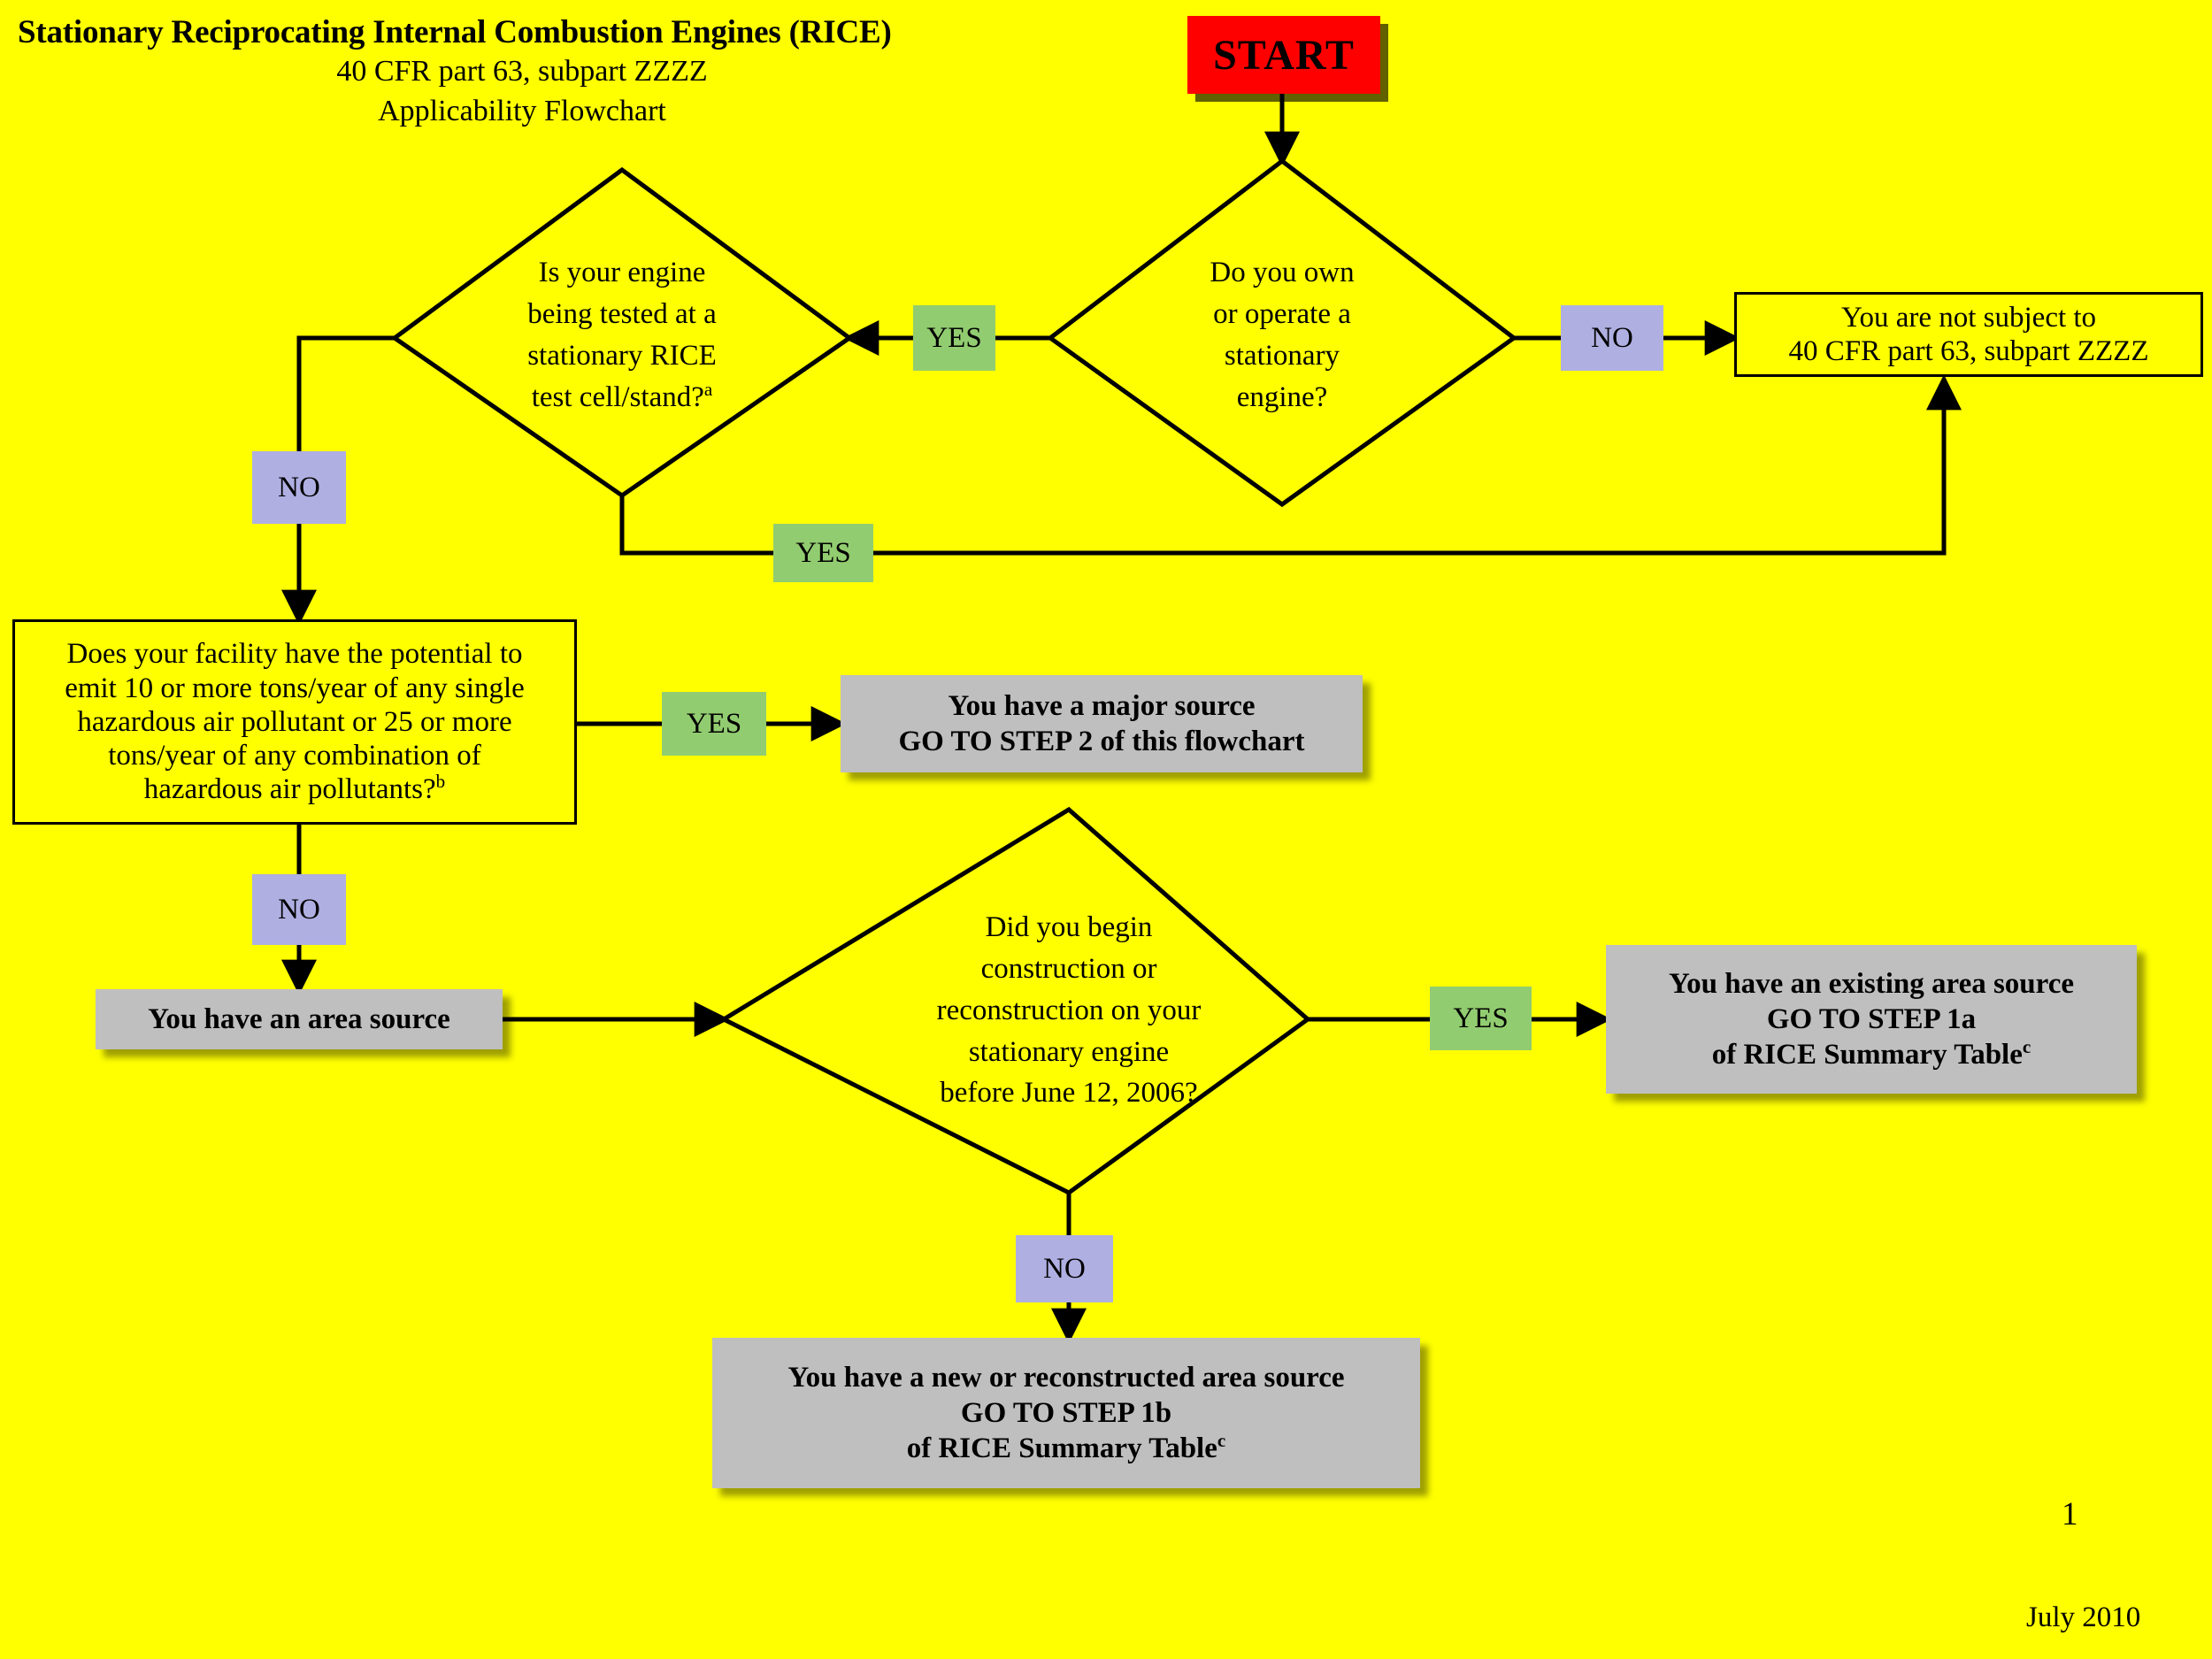 Image resolution: width=2212 pixels, height=1659 pixels. What do you see at coordinates (1102, 705) in the screenshot?
I see `major-source-line-1: You have a major source` at bounding box center [1102, 705].